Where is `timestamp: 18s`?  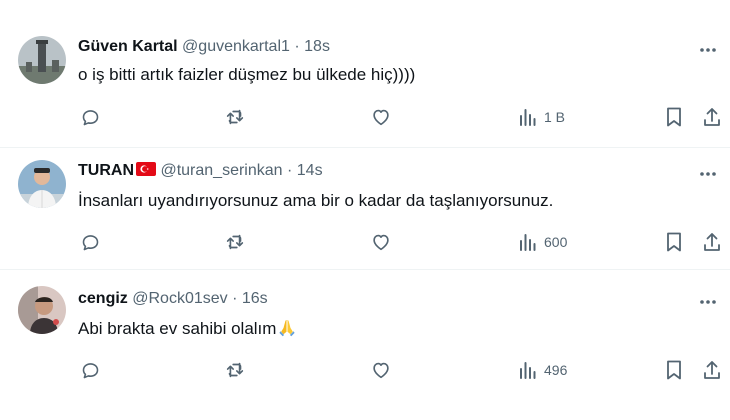
timestamp: 18s is located at coordinates (317, 46).